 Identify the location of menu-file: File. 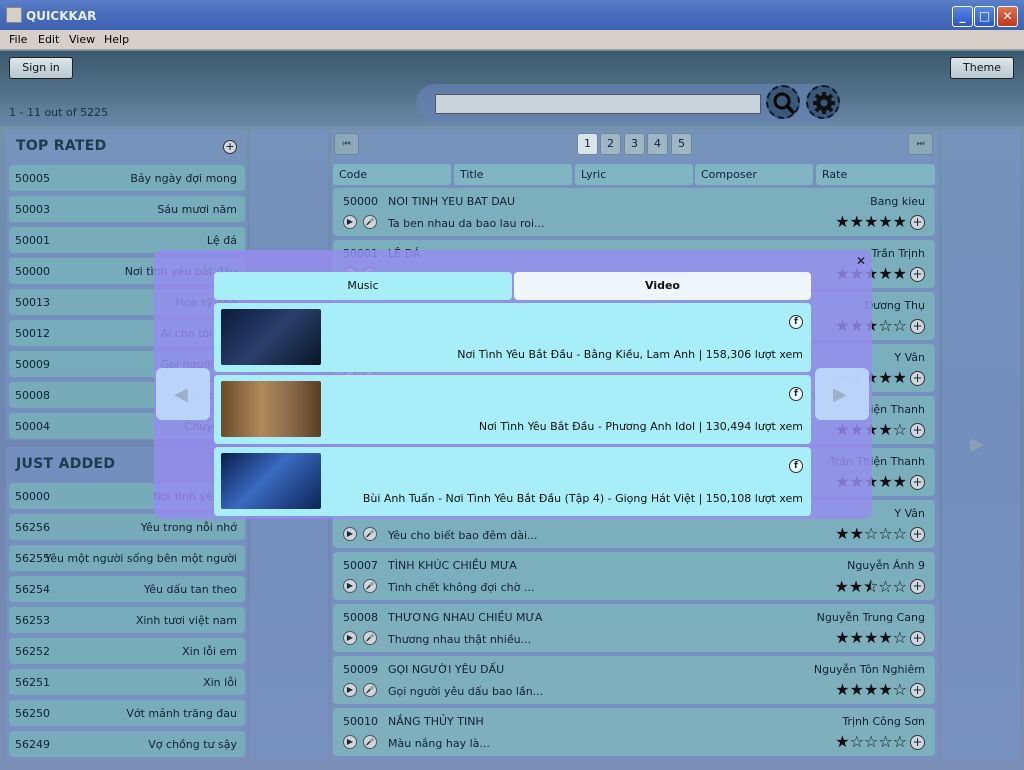
(18, 39).